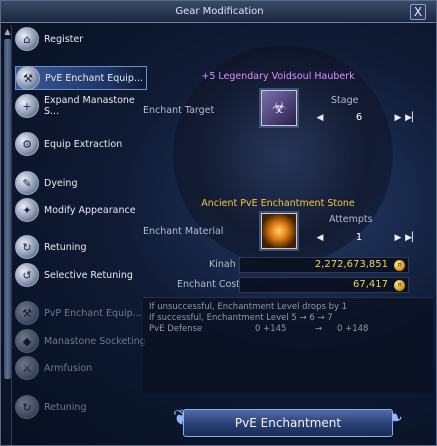 Image resolution: width=437 pixels, height=446 pixels. I want to click on scroll-thumb, so click(7, 209).